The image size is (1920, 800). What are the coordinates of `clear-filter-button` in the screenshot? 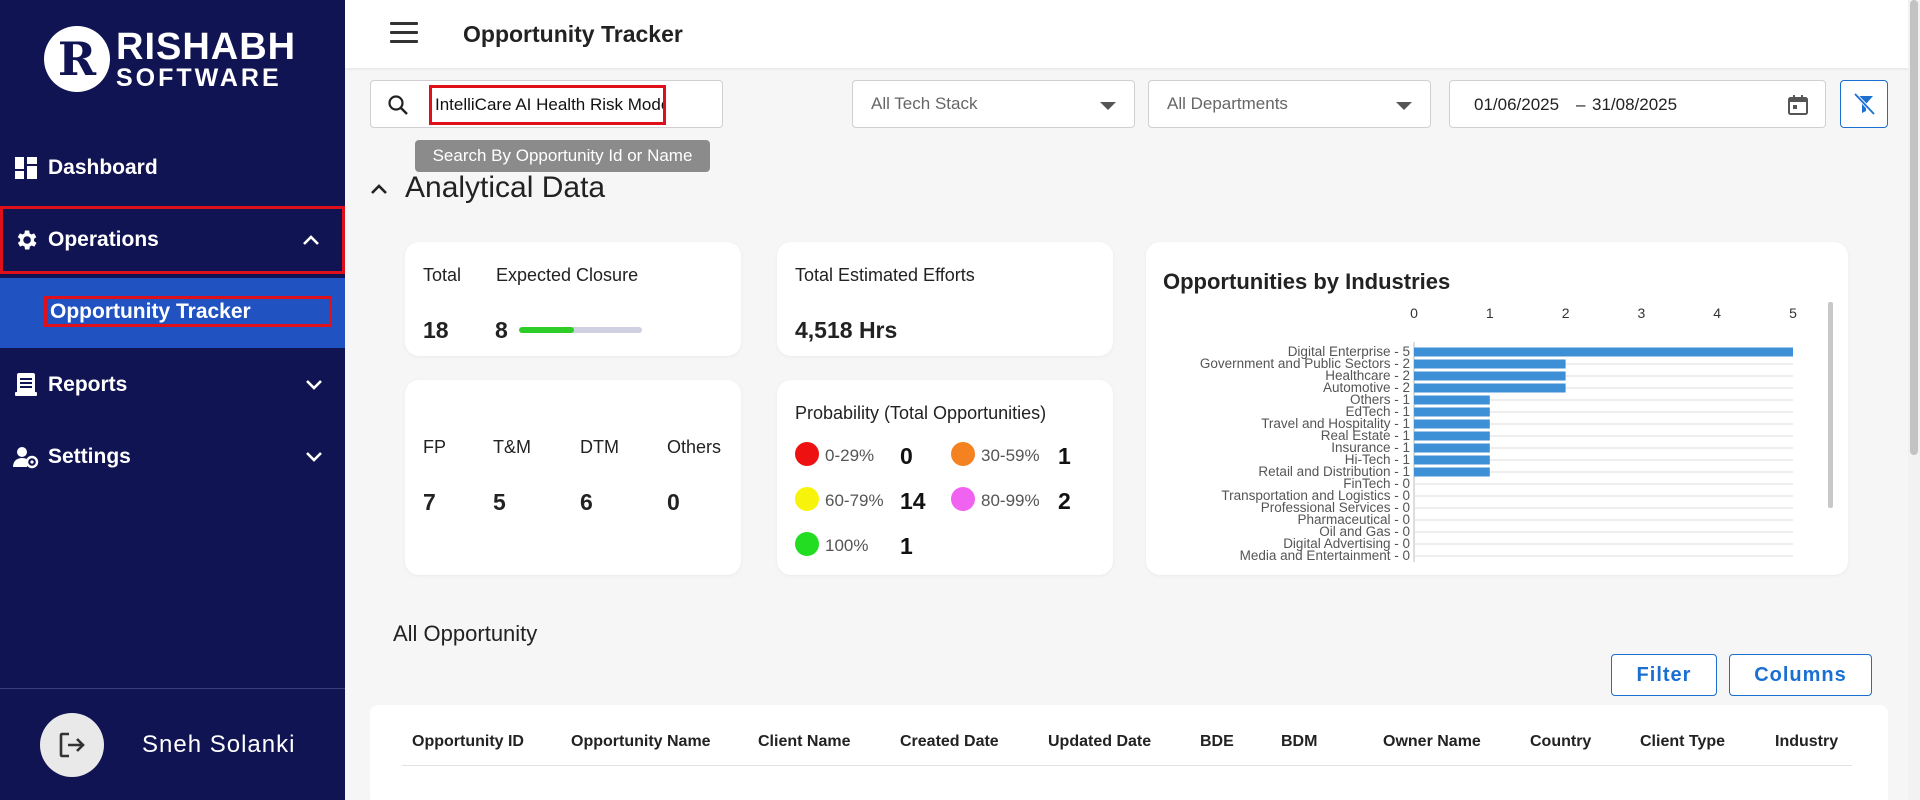 It's located at (1864, 104).